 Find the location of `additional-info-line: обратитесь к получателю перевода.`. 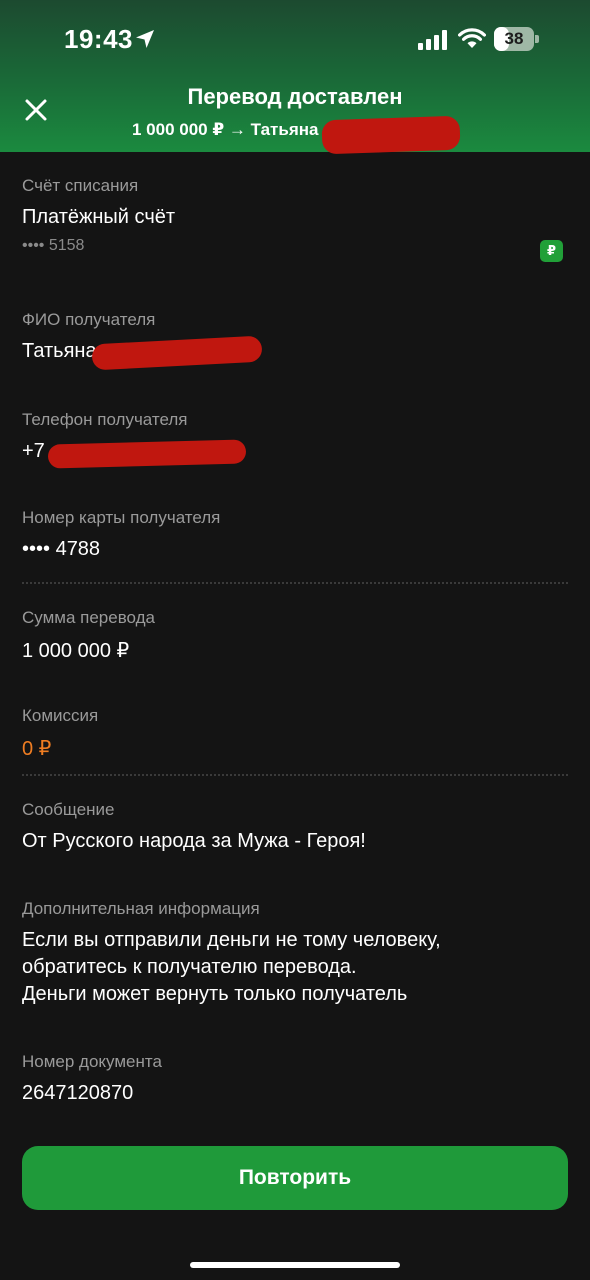

additional-info-line: обратитесь к получателю перевода. is located at coordinates (189, 967).